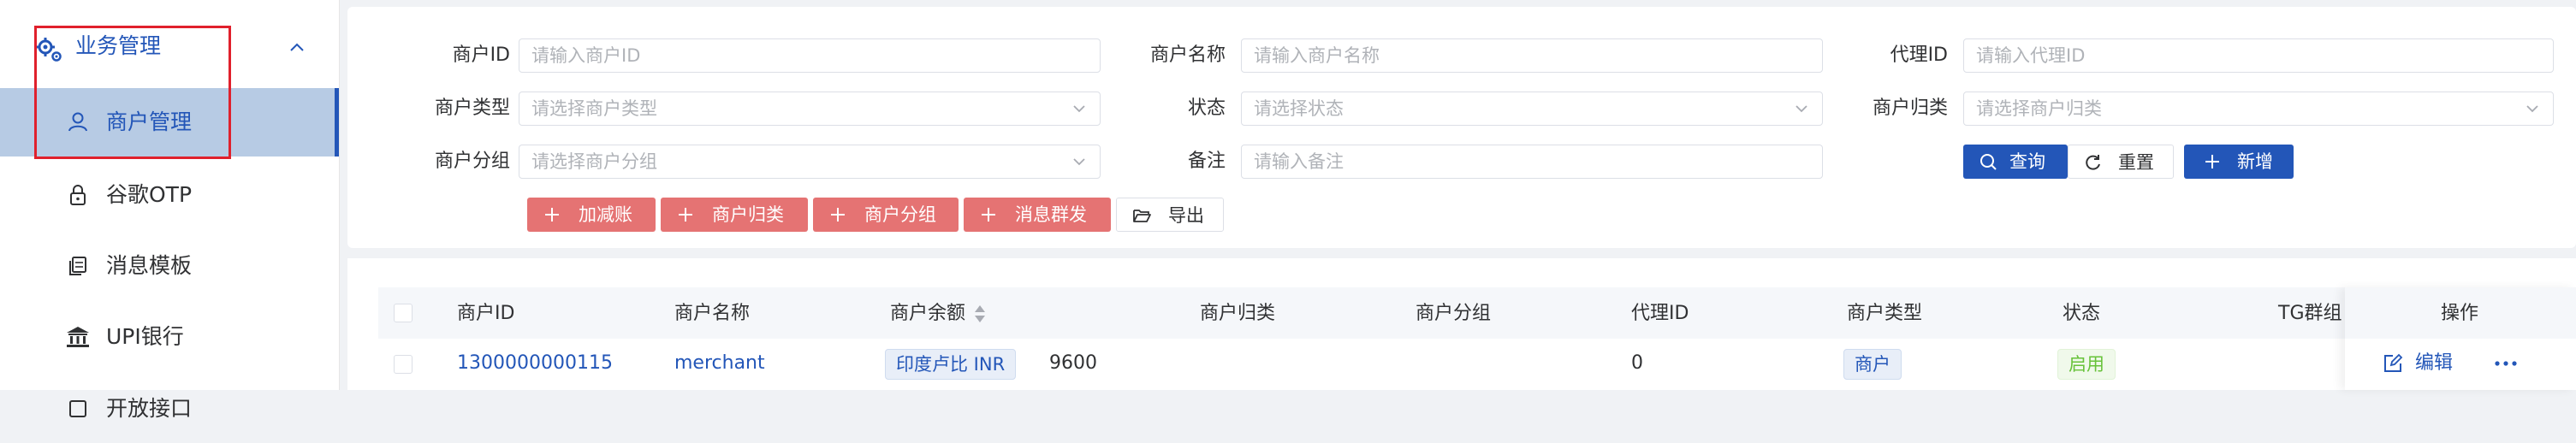 The width and height of the screenshot is (2576, 443). Describe the element at coordinates (2258, 109) in the screenshot. I see `merchant-category-select: 请选择商户归类` at that location.